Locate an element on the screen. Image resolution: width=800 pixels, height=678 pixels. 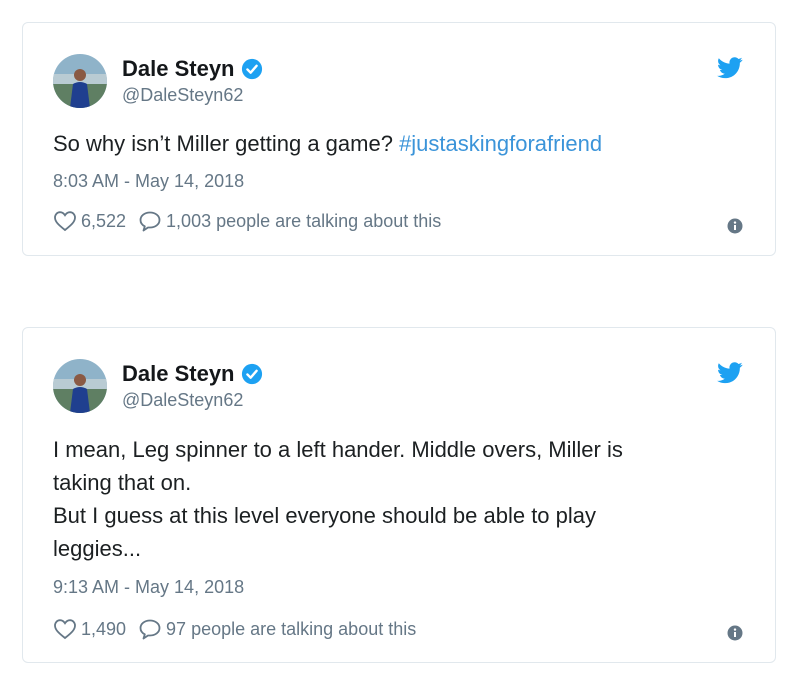
reply-action: 97 people are talking about this is located at coordinates (277, 629).